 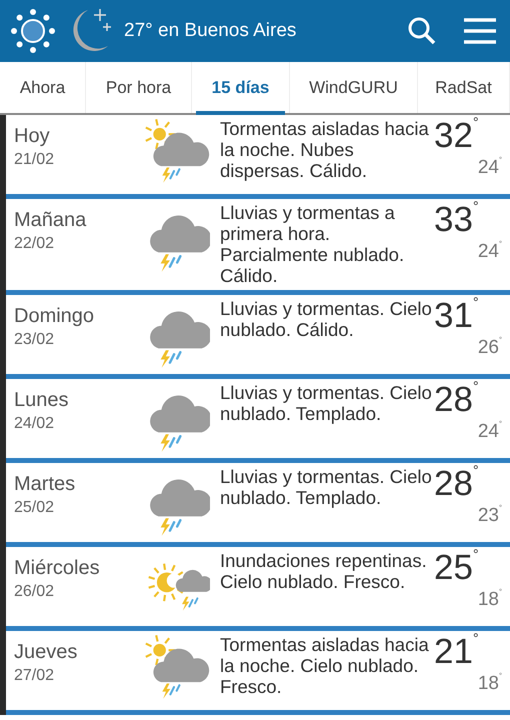 I want to click on day-name: Miércoles, so click(x=57, y=568).